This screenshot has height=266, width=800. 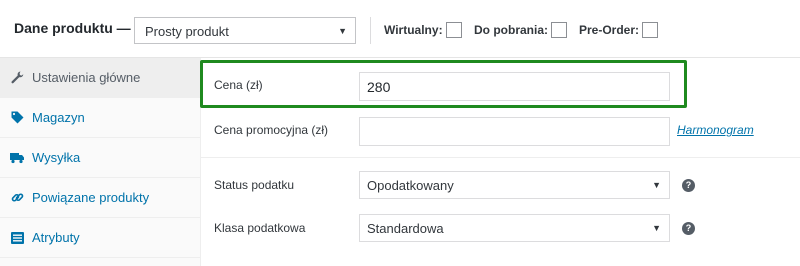 I want to click on tax-status-select: Opodatkowany ▼, so click(x=514, y=185).